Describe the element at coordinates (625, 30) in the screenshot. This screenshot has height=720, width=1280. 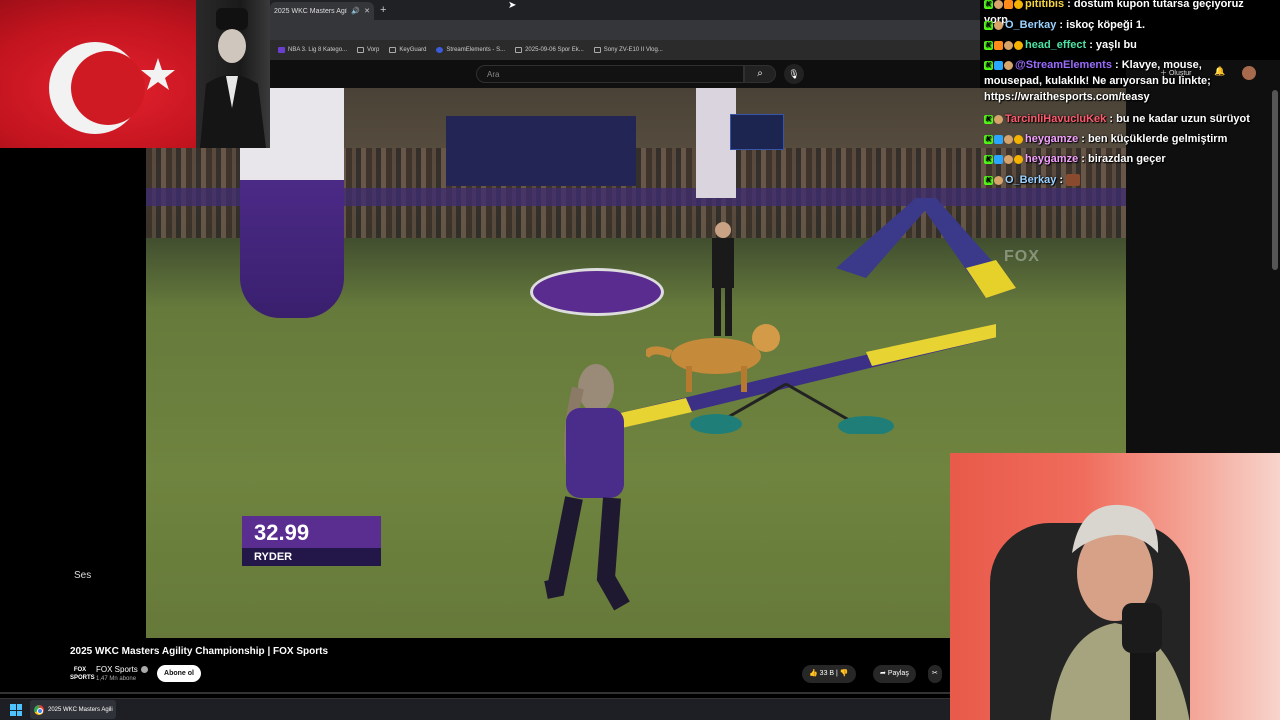
I see `address-bar` at that location.